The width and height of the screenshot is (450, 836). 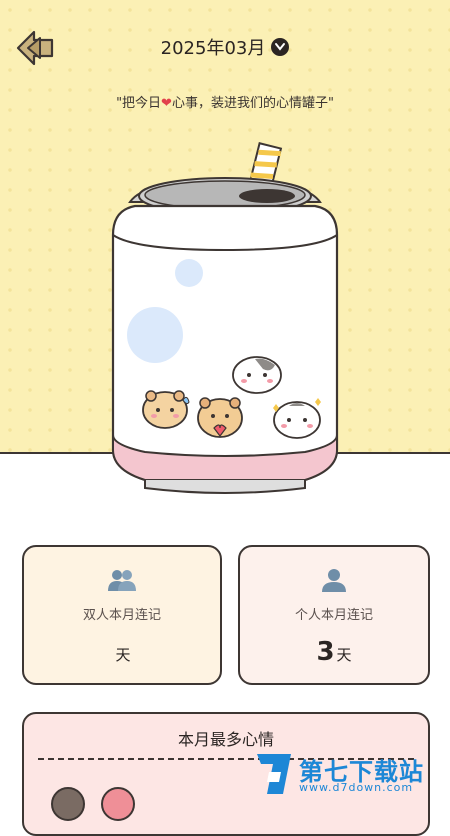 What do you see at coordinates (93, 804) in the screenshot?
I see `mood-avatars` at bounding box center [93, 804].